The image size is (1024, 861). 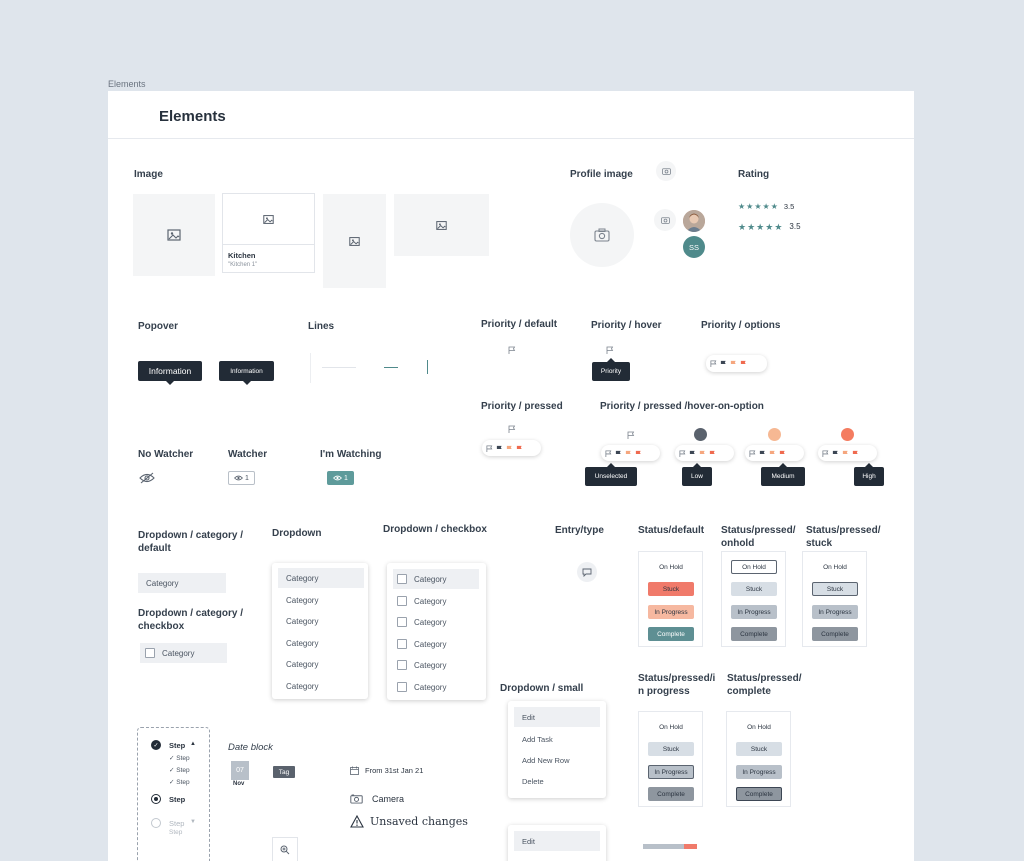 What do you see at coordinates (557, 781) in the screenshot?
I see `menu-item-delete: Delete` at bounding box center [557, 781].